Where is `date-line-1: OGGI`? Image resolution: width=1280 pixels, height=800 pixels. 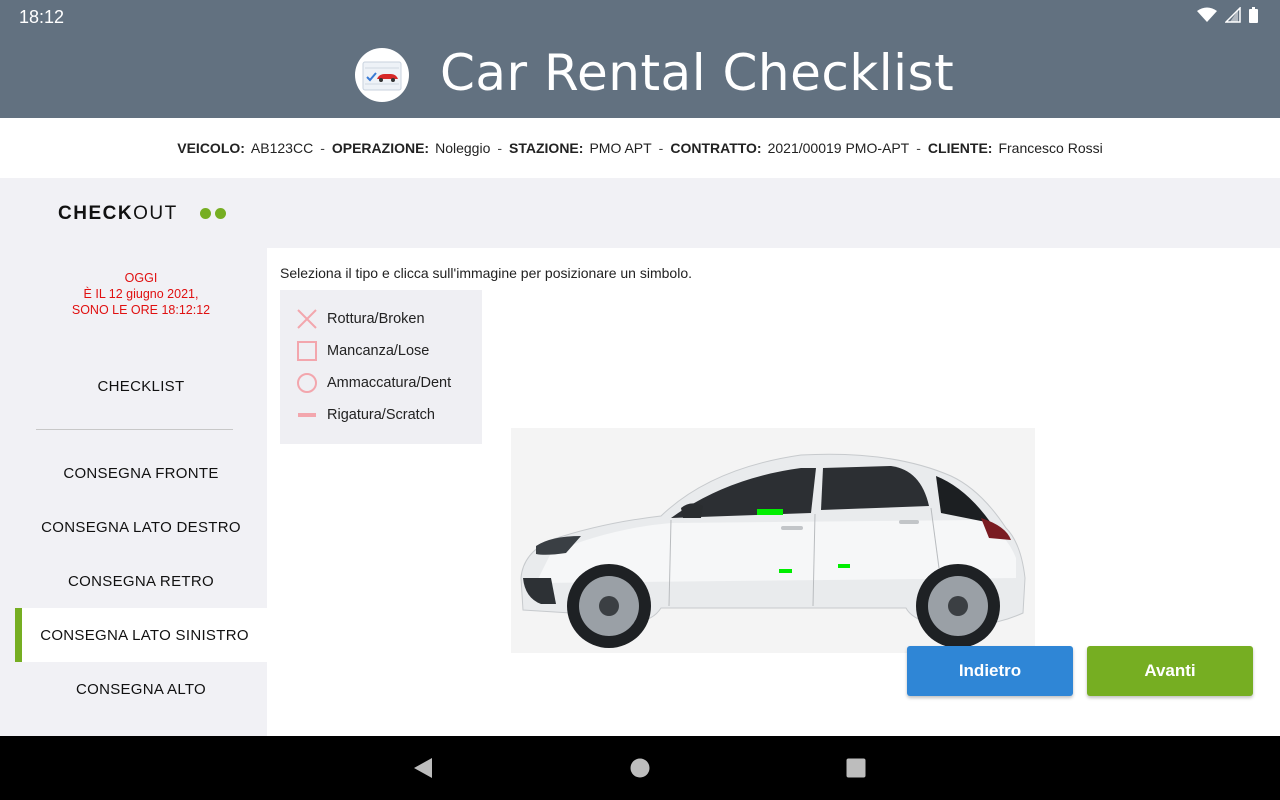 date-line-1: OGGI is located at coordinates (141, 278).